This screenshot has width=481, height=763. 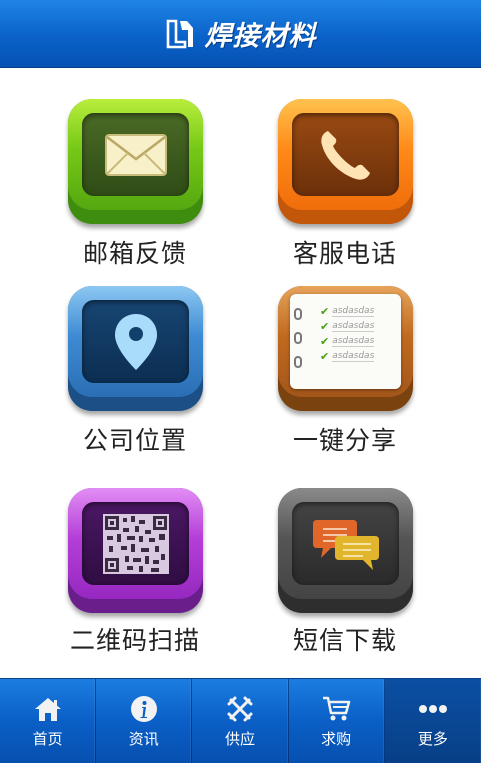 I want to click on tile-label: 一键分享, so click(x=344, y=440).